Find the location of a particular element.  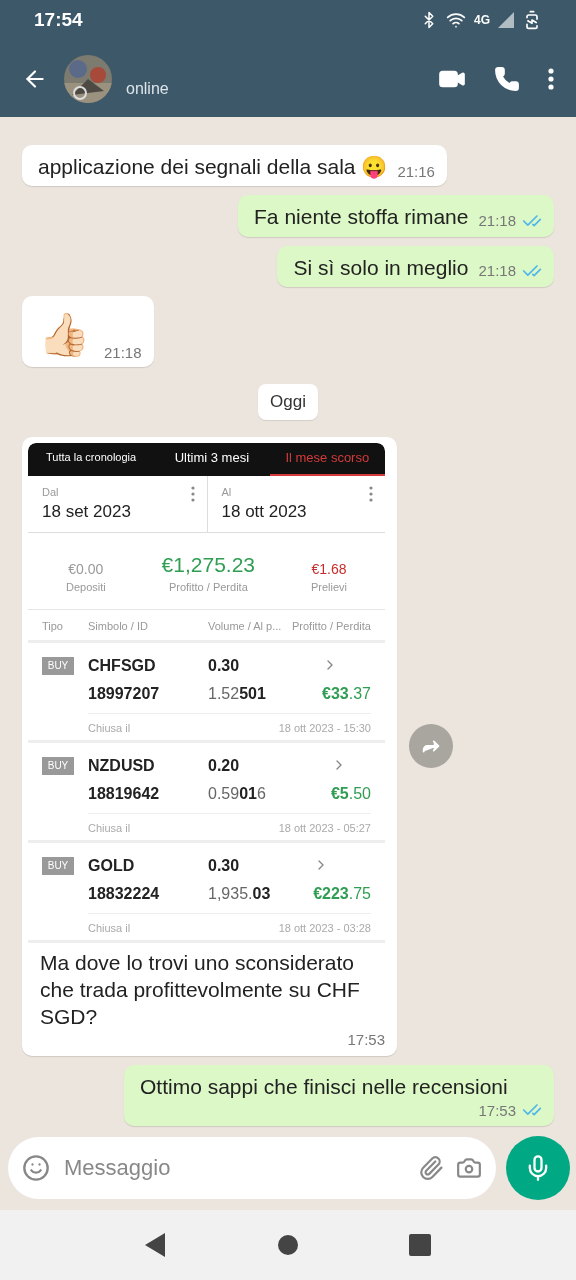

summary-value: €1.68 is located at coordinates (329, 568).